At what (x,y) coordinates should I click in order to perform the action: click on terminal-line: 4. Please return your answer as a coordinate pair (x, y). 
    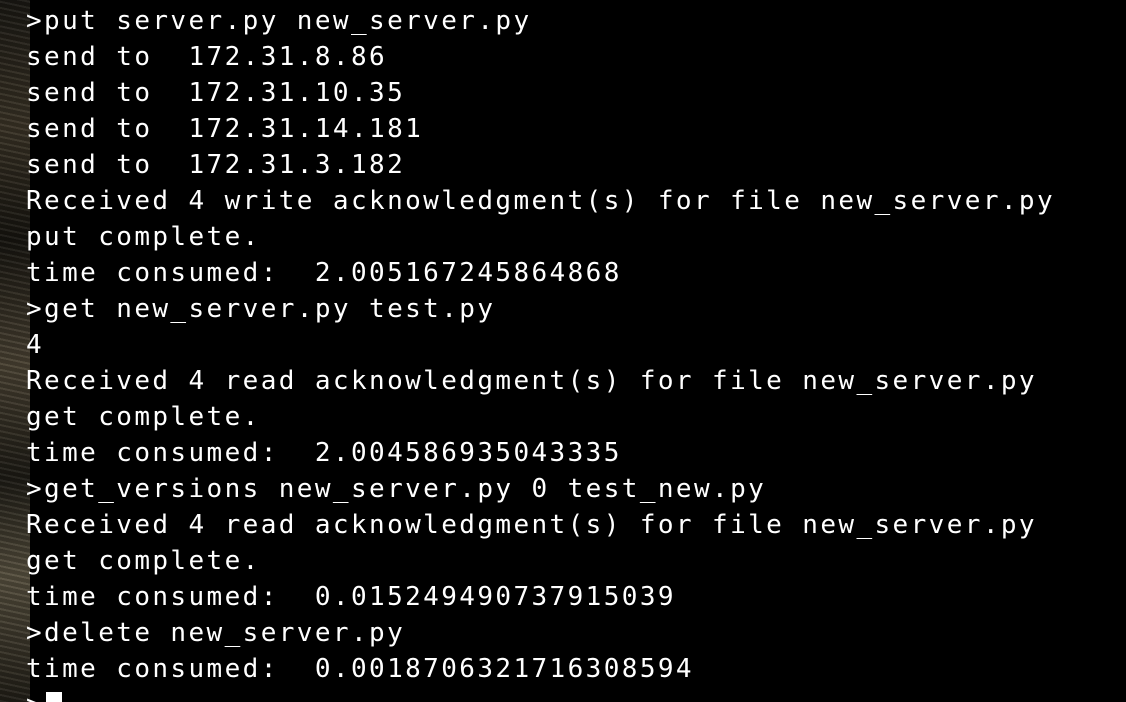
    Looking at the image, I should click on (35, 345).